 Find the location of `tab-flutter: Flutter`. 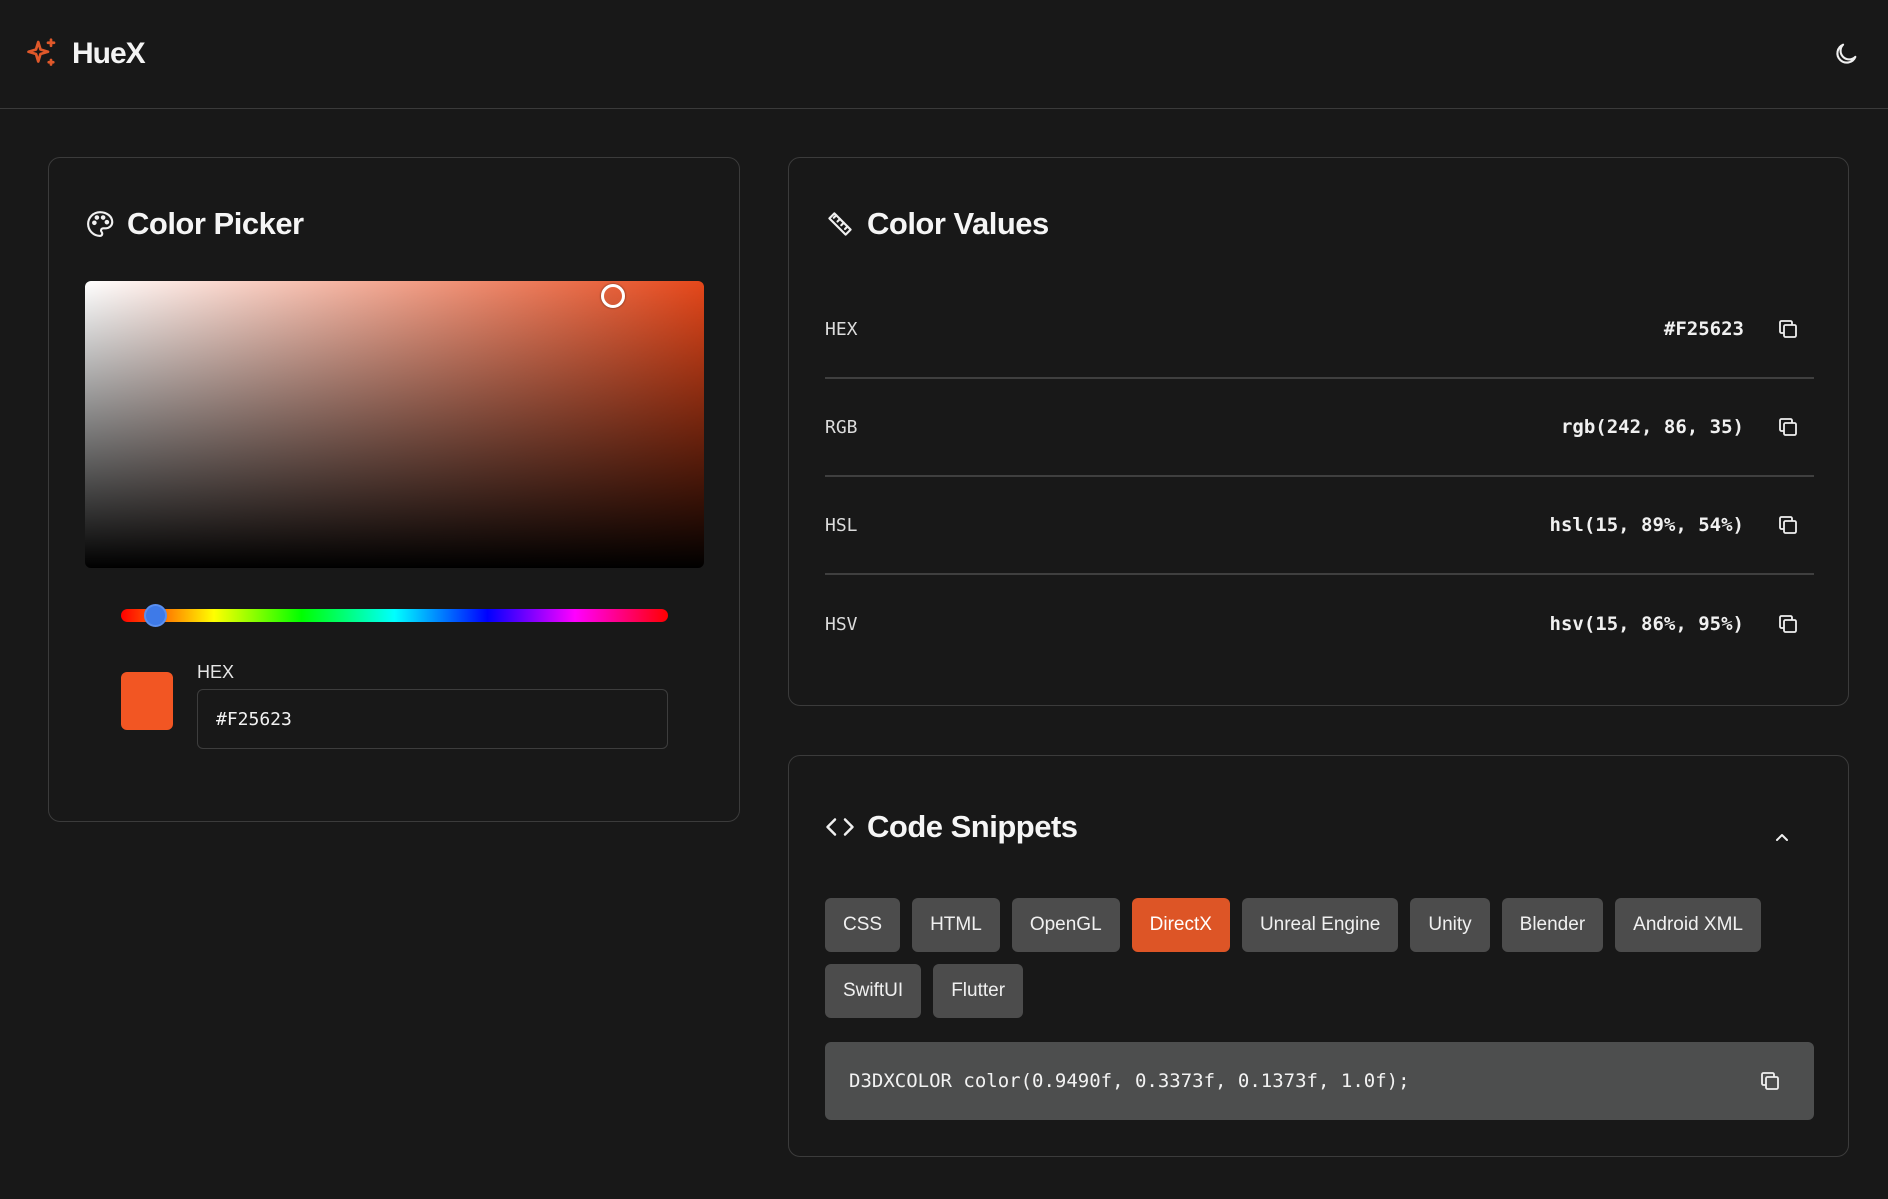

tab-flutter: Flutter is located at coordinates (978, 991).